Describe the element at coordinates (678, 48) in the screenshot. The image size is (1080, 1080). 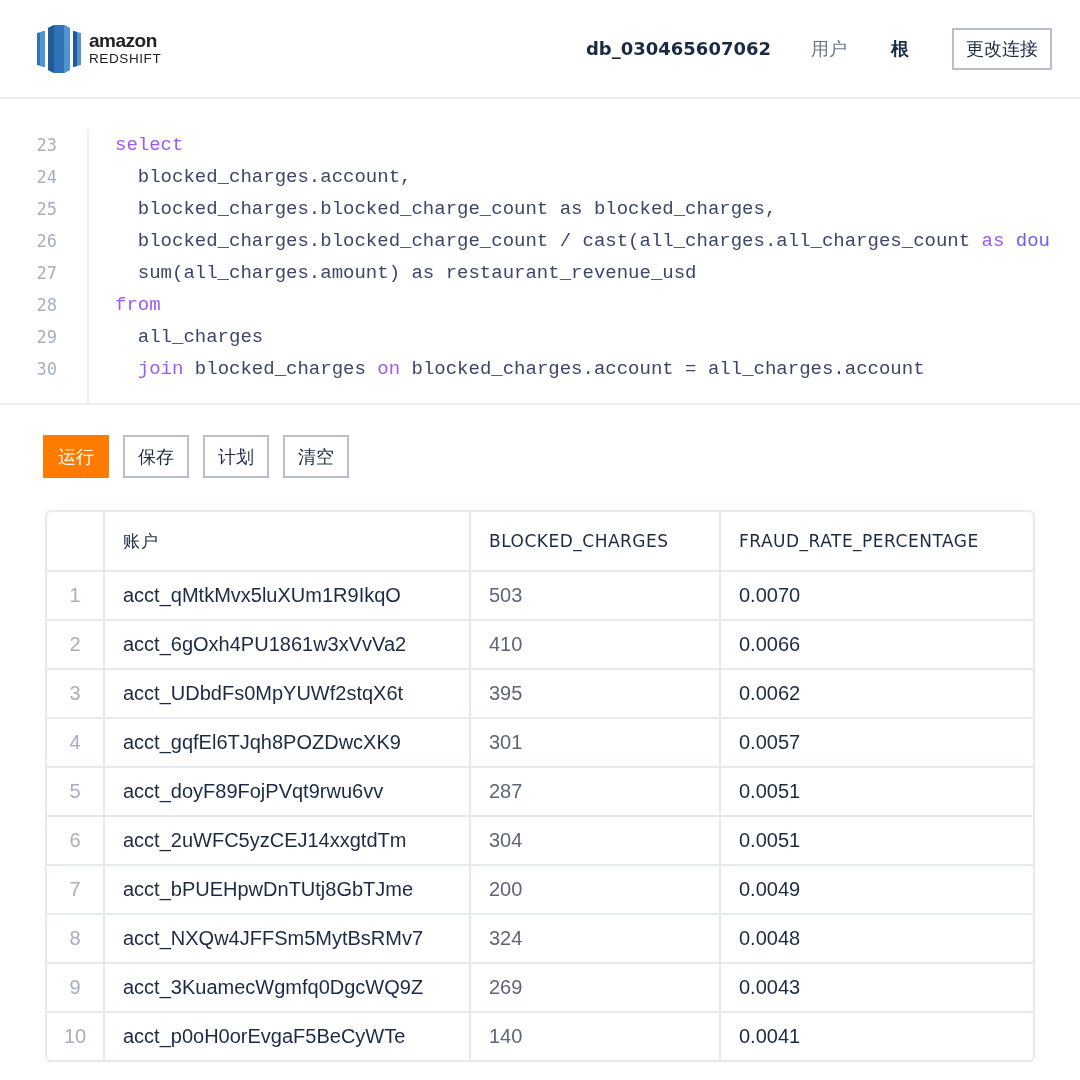
I see `database-name: db_030465607062` at that location.